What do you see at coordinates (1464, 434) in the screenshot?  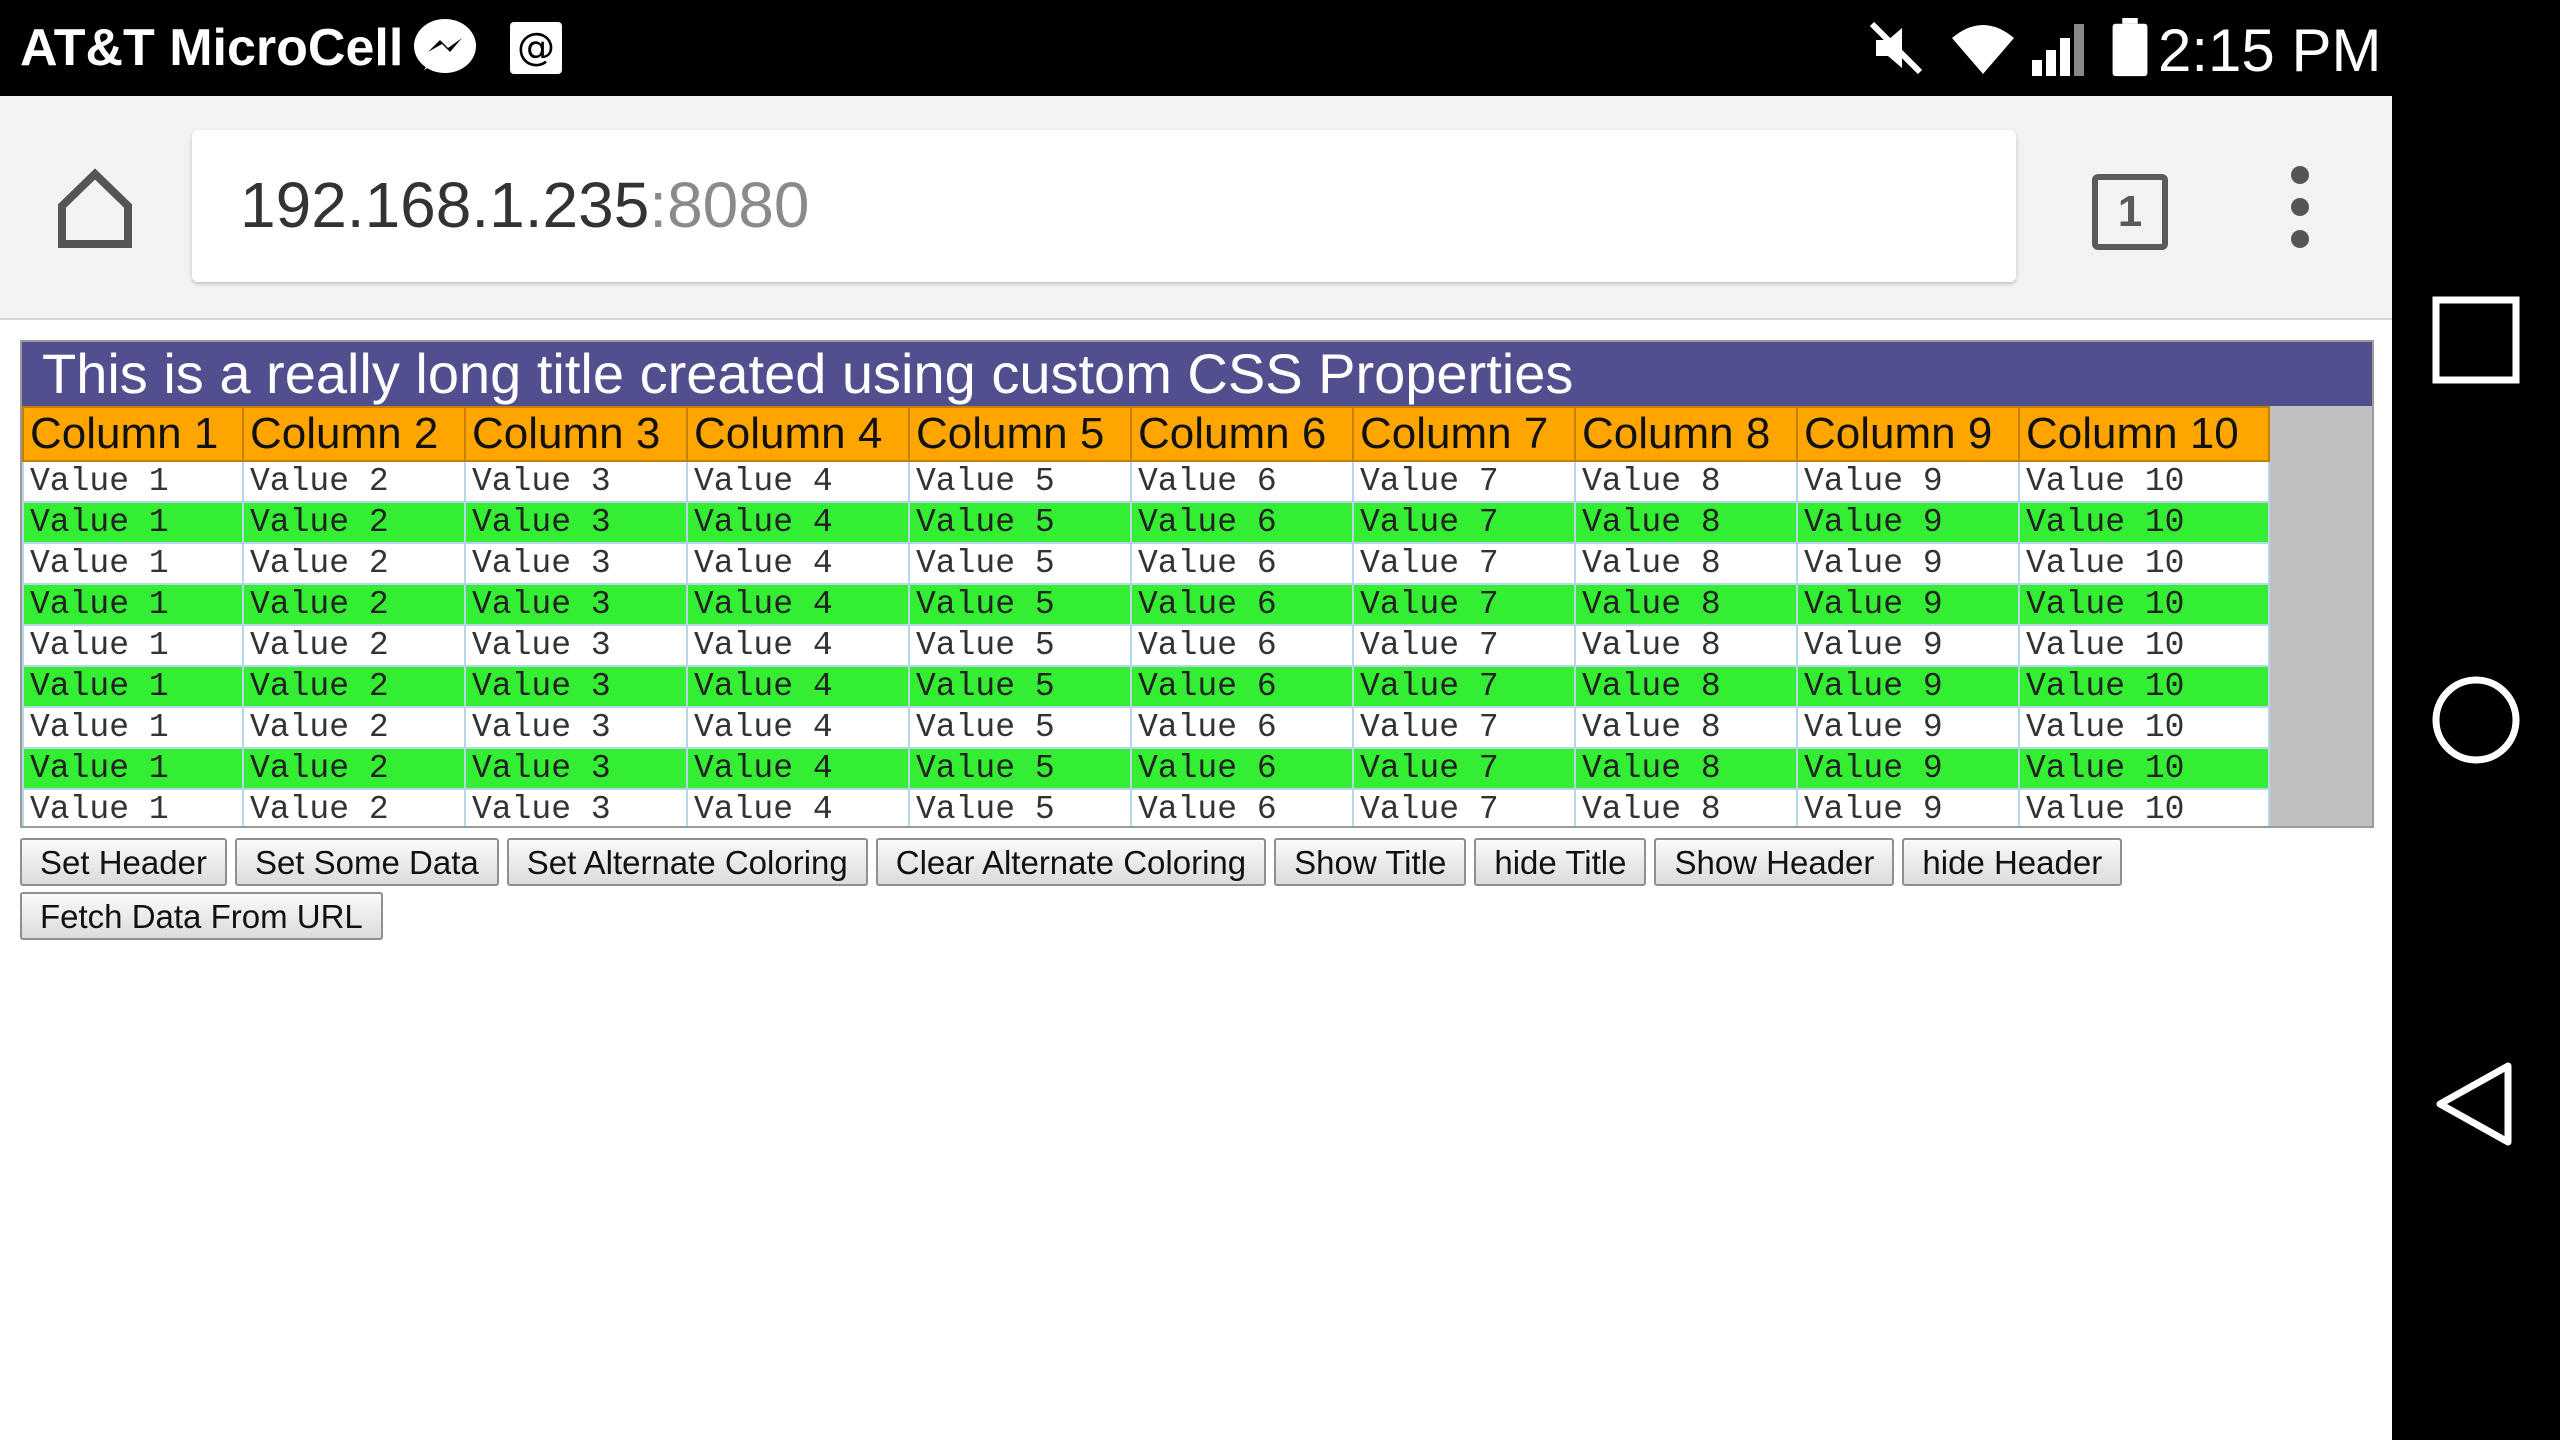 I see `column-header: Column 7` at bounding box center [1464, 434].